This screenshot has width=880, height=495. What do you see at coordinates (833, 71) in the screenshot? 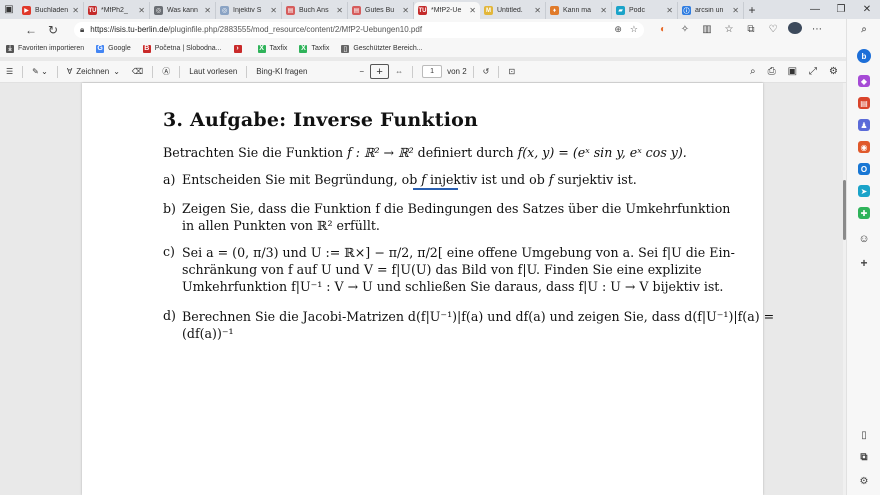
I see `settings-icon: ⚙` at bounding box center [833, 71].